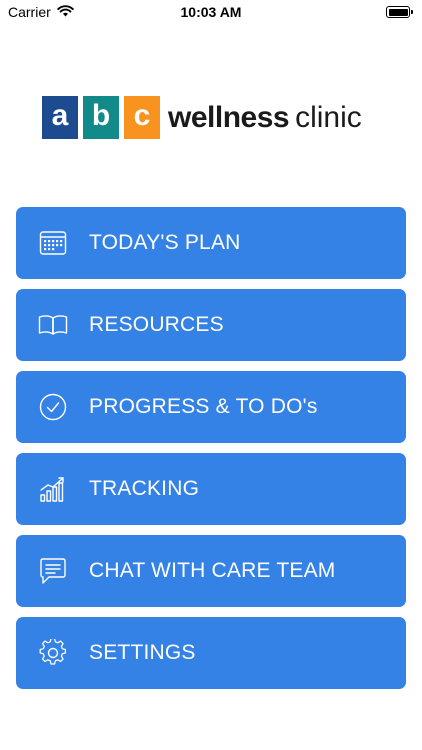 This screenshot has height=750, width=422. Describe the element at coordinates (60, 117) in the screenshot. I see `logo-letter-a: a` at that location.